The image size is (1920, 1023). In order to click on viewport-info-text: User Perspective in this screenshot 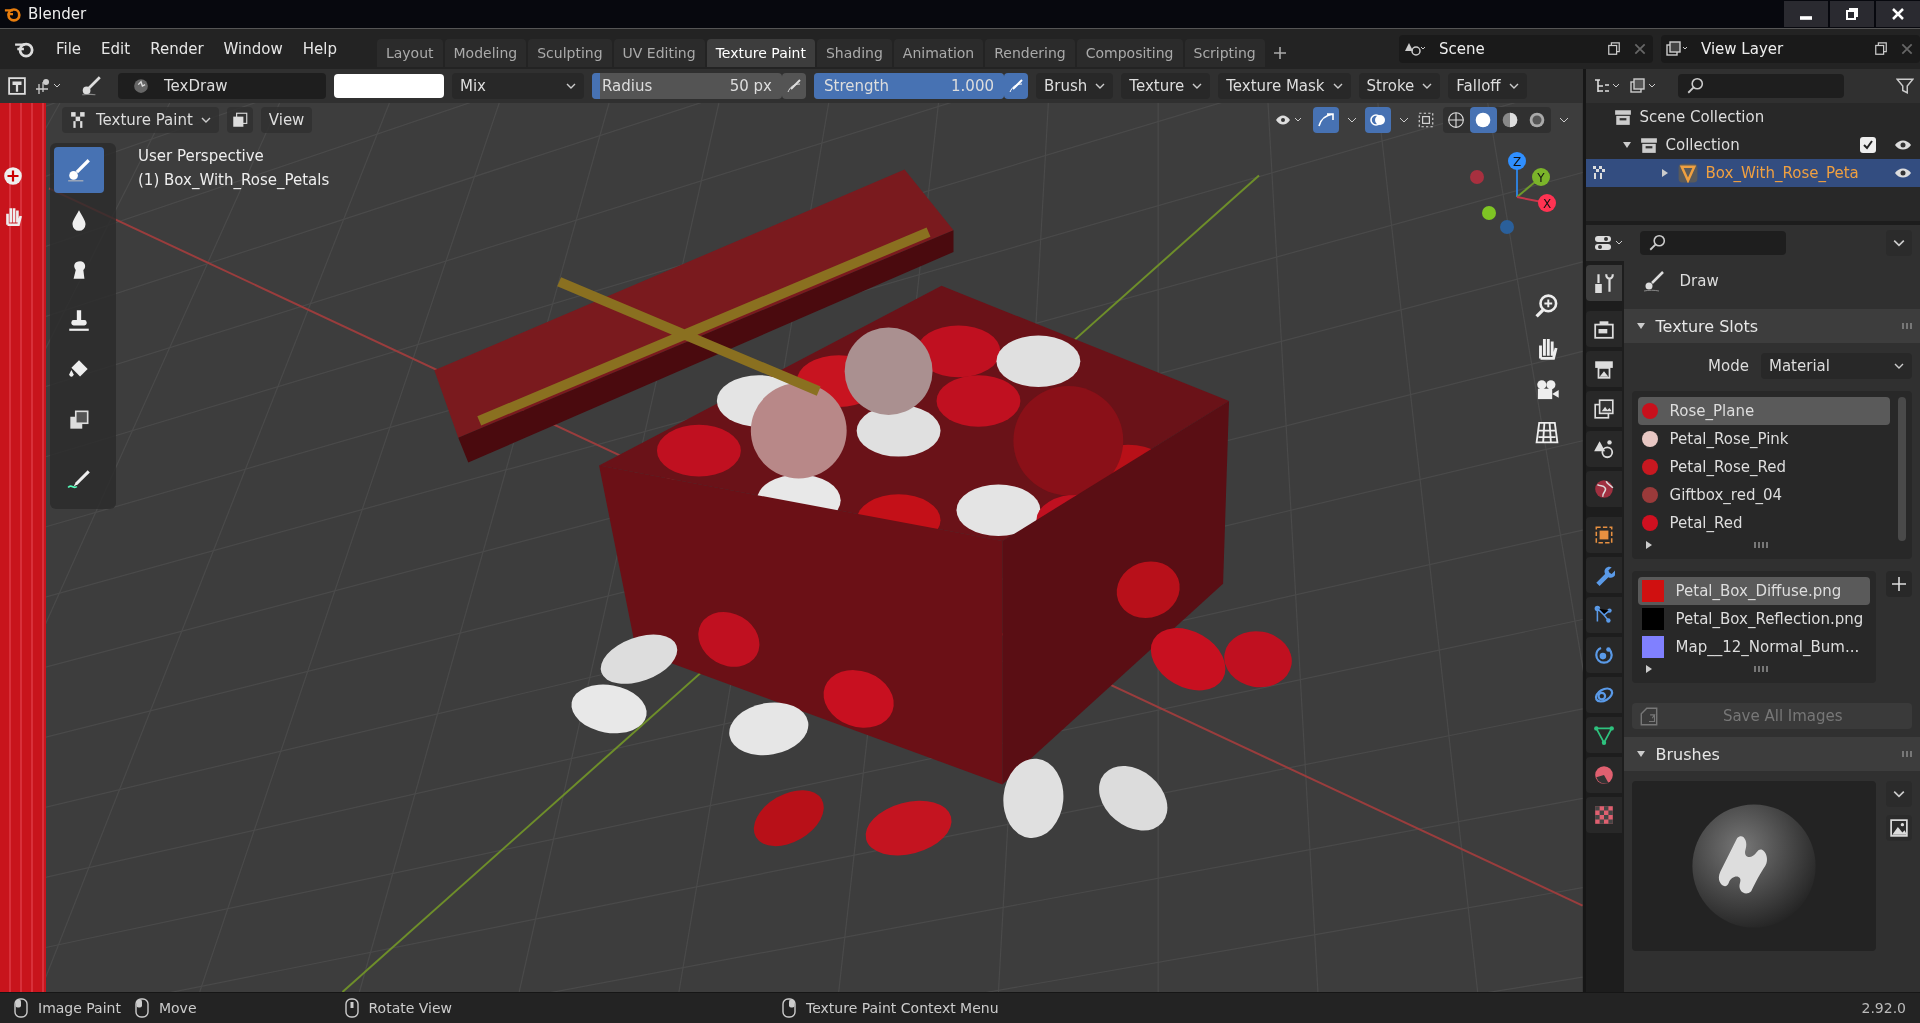, I will do `click(201, 156)`.